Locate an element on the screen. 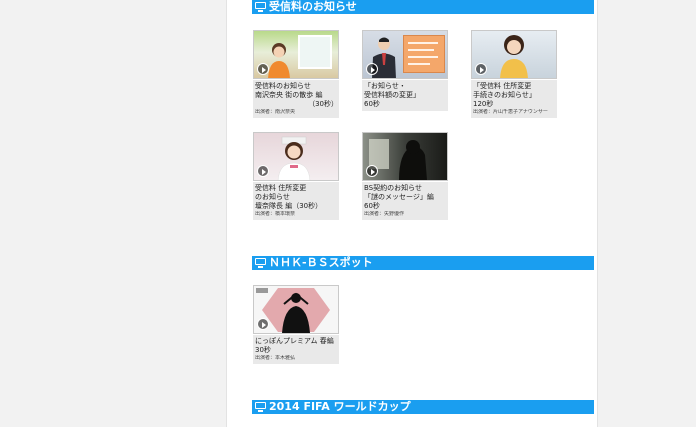  video-caption: 「お知らせ・ 受信料額の変更」 60秒 is located at coordinates (405, 95).